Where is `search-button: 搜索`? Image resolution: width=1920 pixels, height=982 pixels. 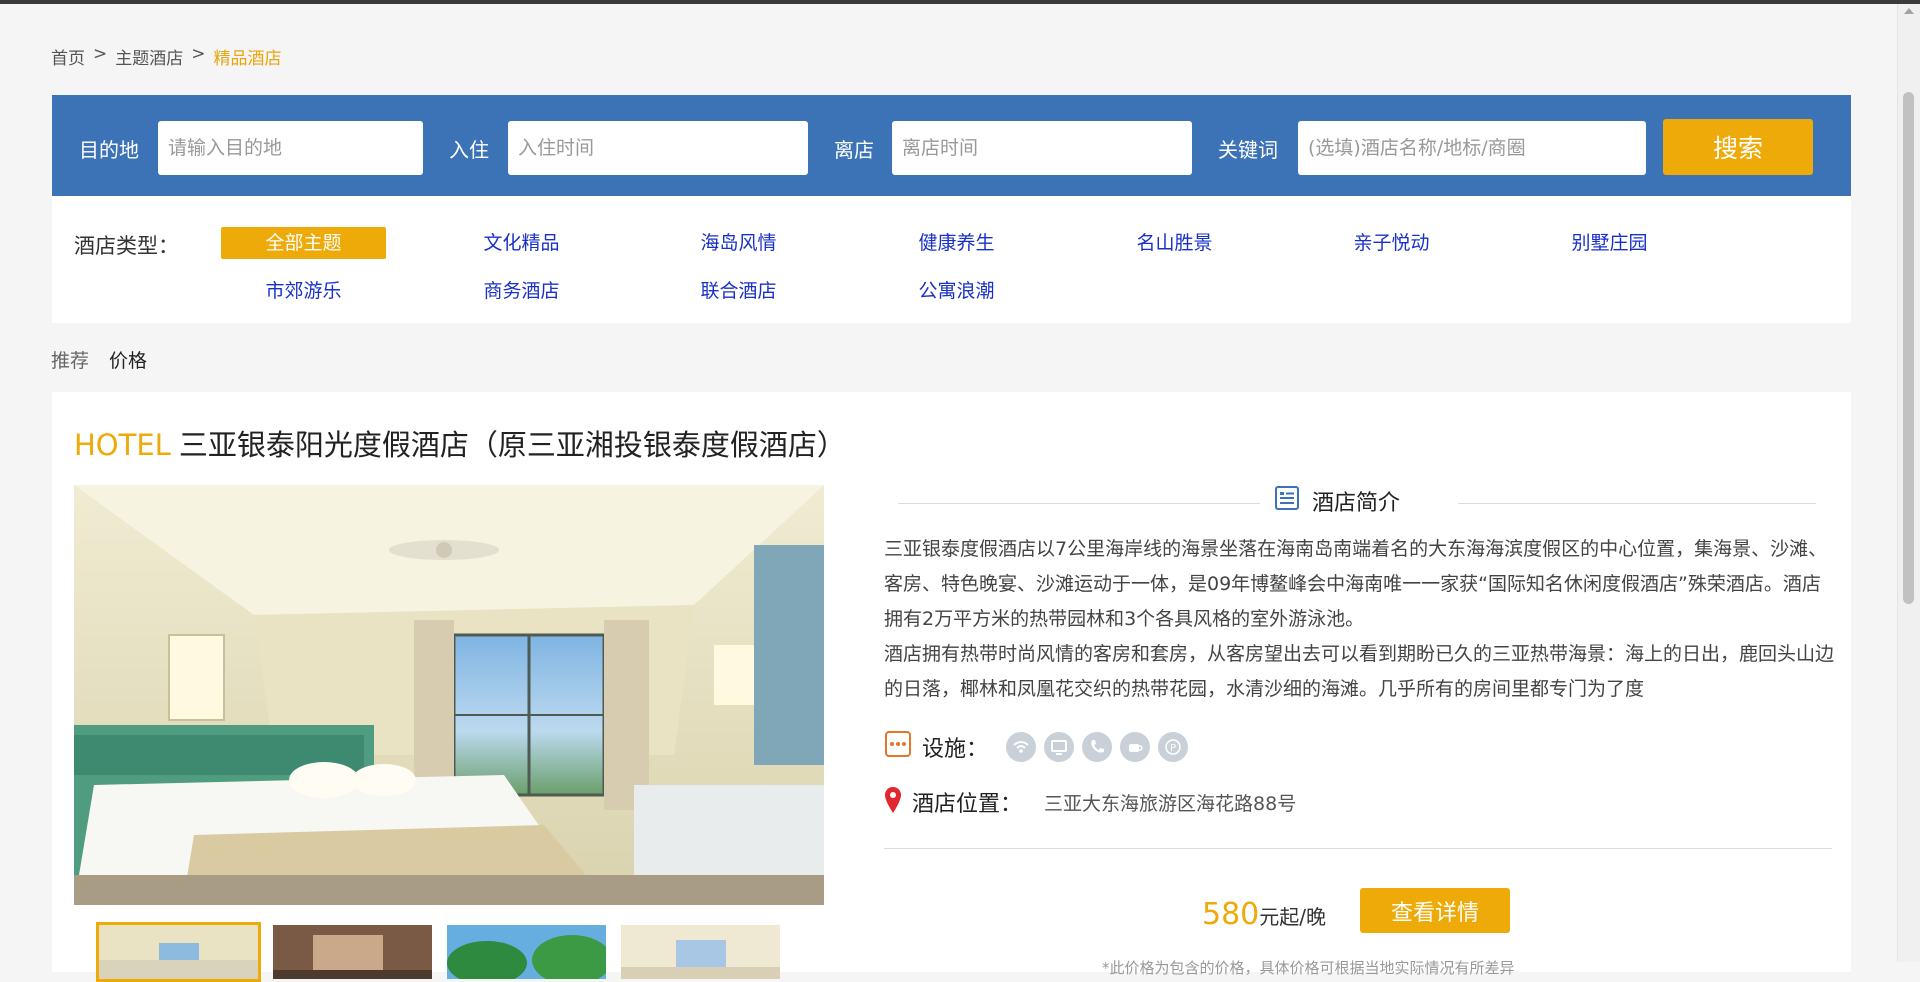
search-button: 搜索 is located at coordinates (1738, 147).